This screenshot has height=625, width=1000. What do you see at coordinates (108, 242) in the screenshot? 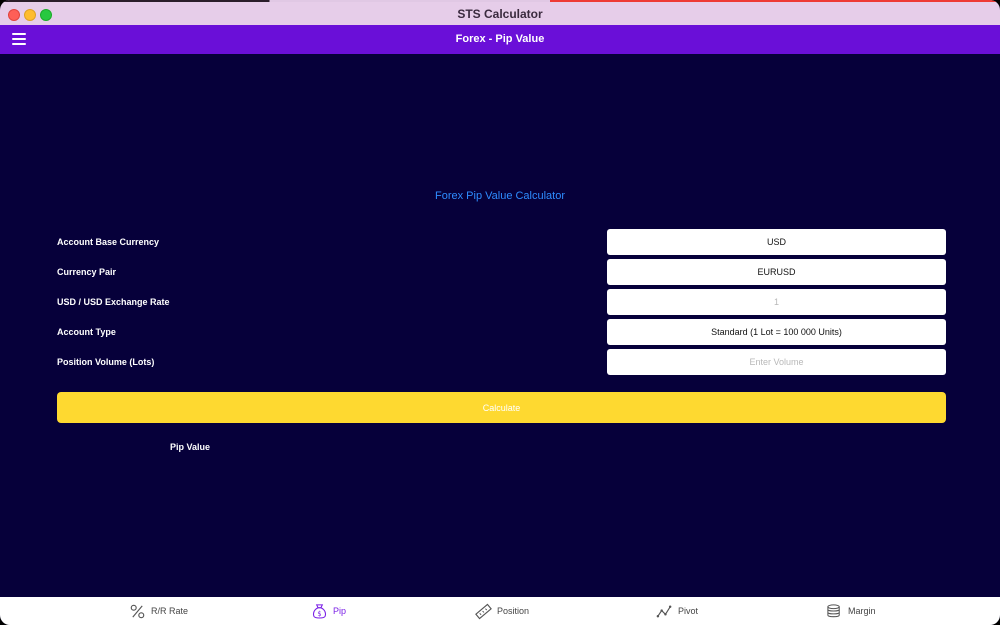
I see `base-currency-label: Account Base Currency` at bounding box center [108, 242].